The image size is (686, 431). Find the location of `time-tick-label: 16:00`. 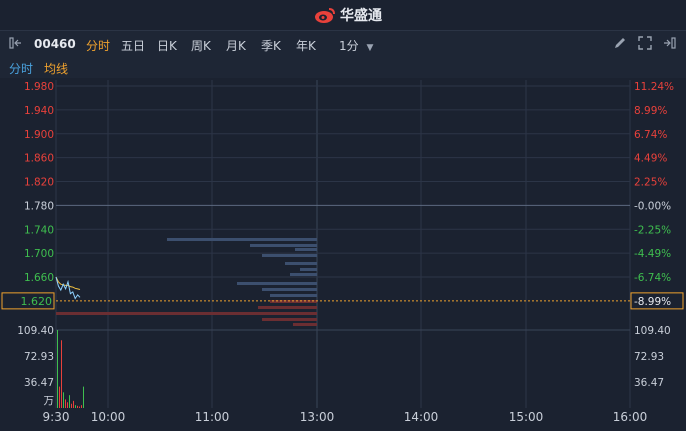

time-tick-label: 16:00 is located at coordinates (630, 417).